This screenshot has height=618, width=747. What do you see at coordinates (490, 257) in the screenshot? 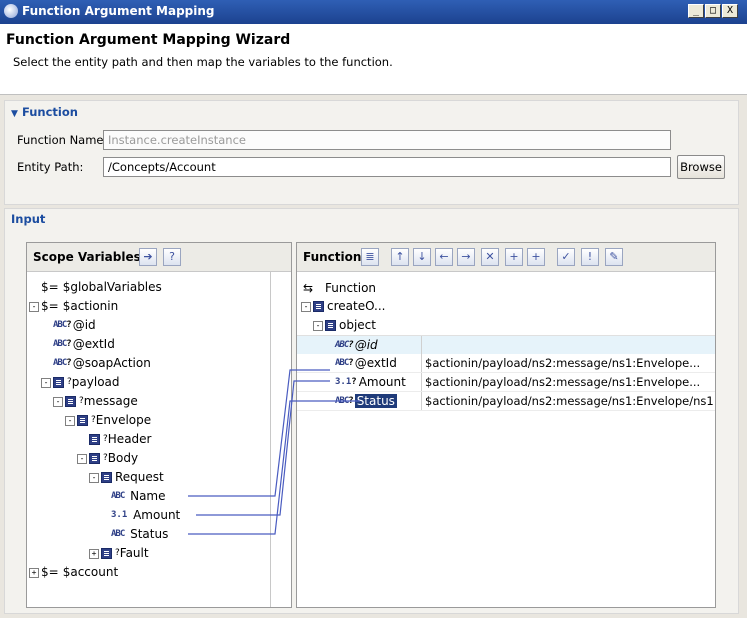
I see `delete-icon: ✕` at bounding box center [490, 257].